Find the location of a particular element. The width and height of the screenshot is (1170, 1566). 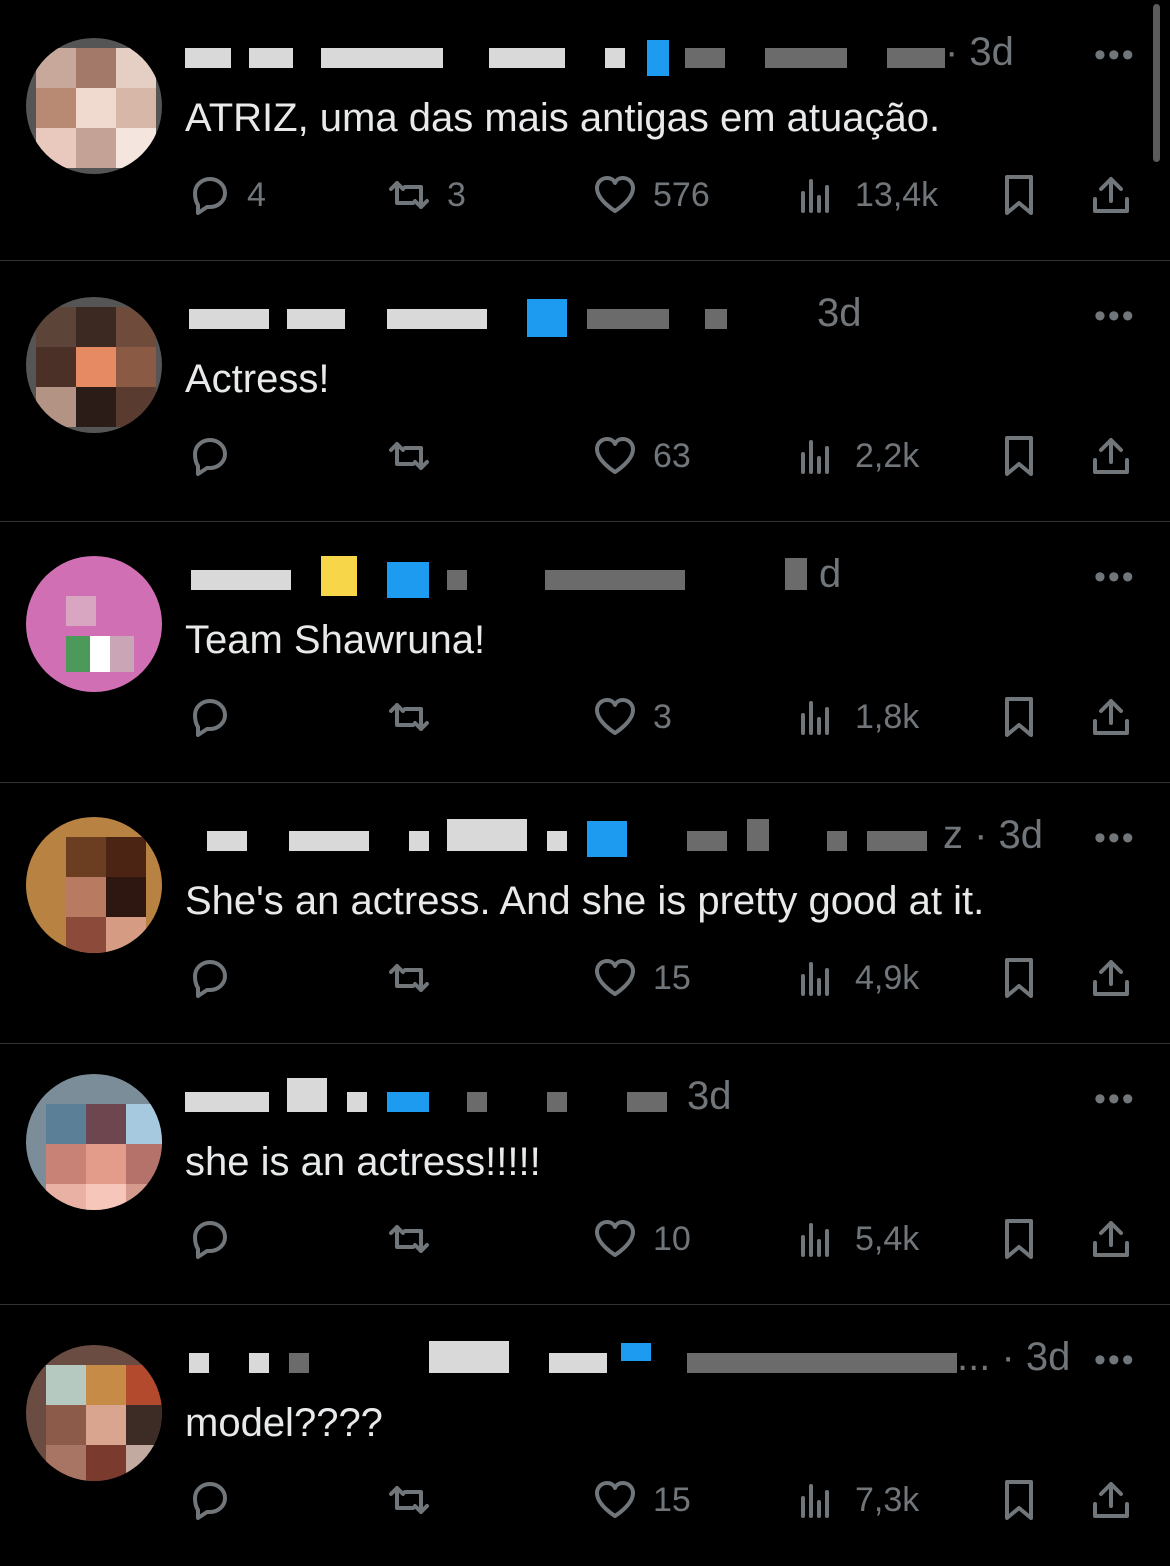

reply-button: 4 is located at coordinates (225, 195).